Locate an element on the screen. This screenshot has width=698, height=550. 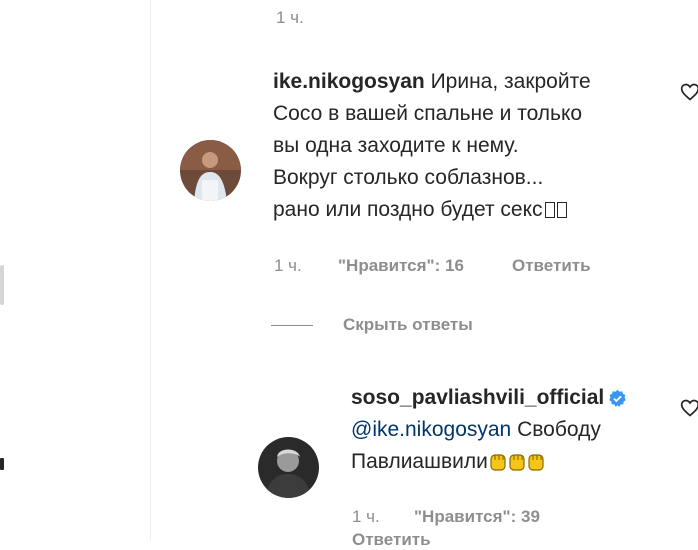
reply-reply-button: Ответить is located at coordinates (391, 540).